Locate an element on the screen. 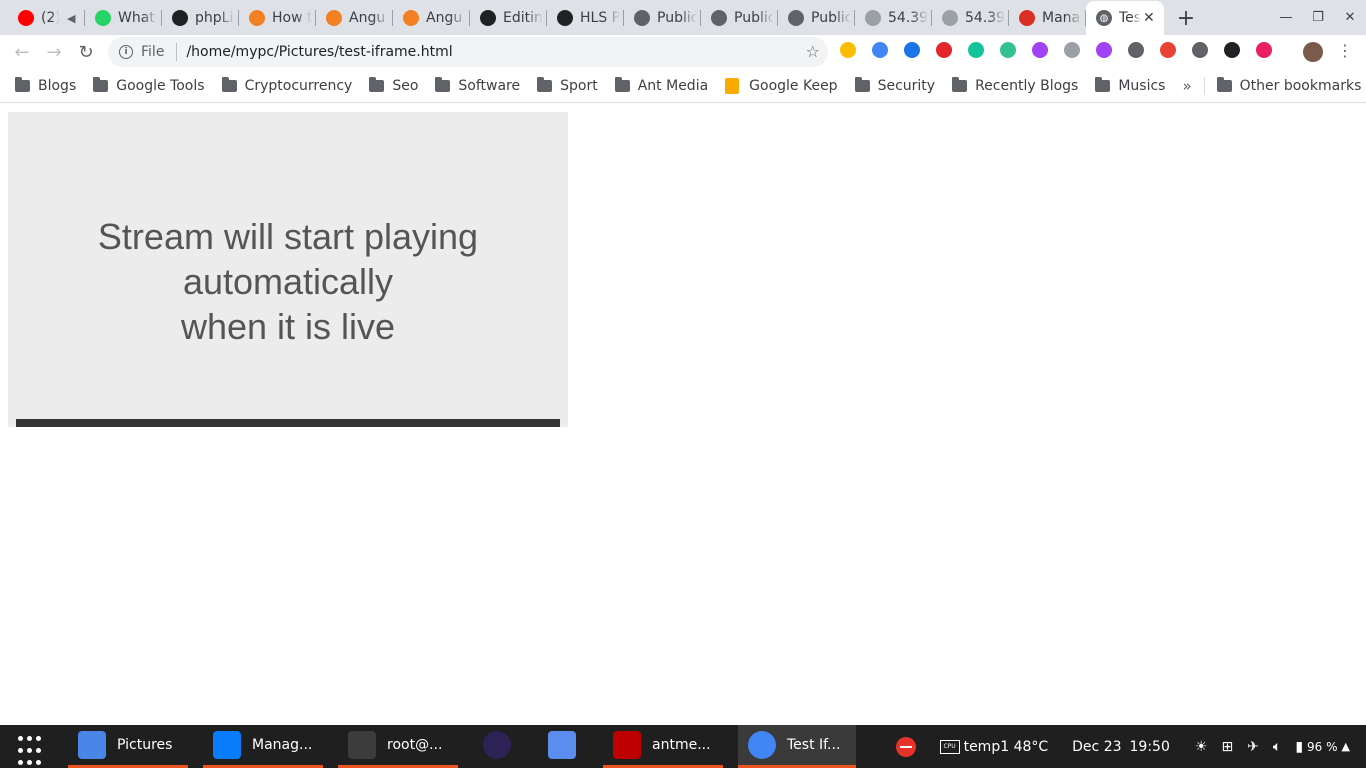 This screenshot has width=1366, height=768. taskbar-item: Pictures is located at coordinates (128, 746).